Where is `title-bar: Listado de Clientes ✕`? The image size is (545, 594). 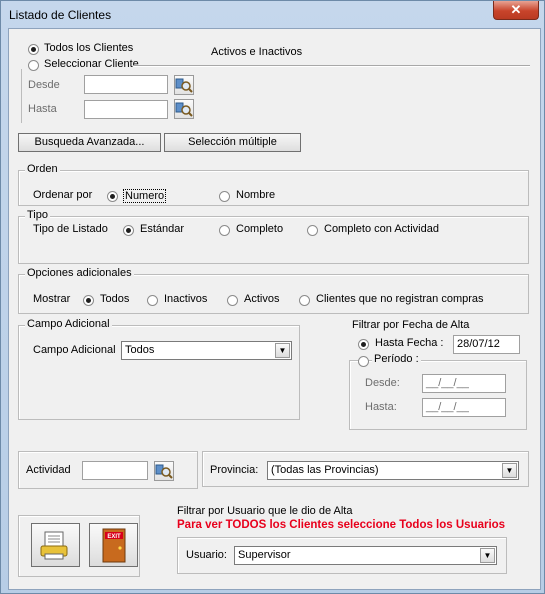
title-bar: Listado de Clientes ✕ is located at coordinates (272, 14).